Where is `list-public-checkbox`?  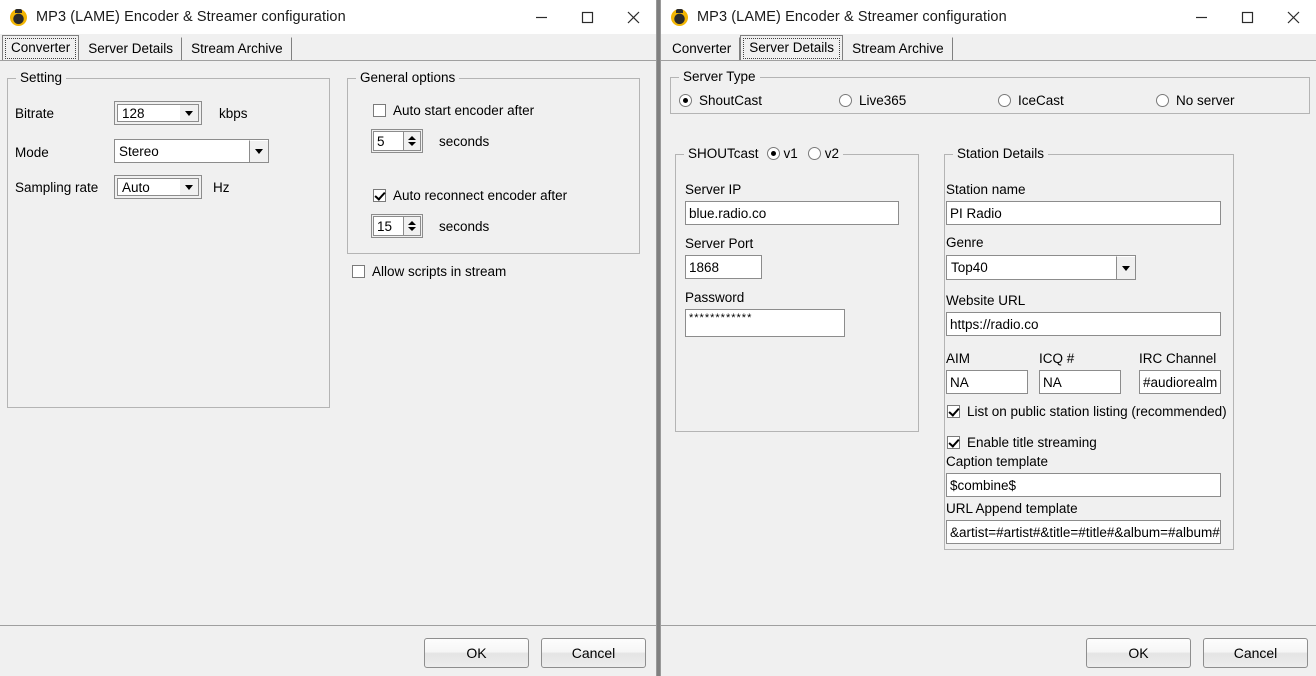 list-public-checkbox is located at coordinates (953, 411).